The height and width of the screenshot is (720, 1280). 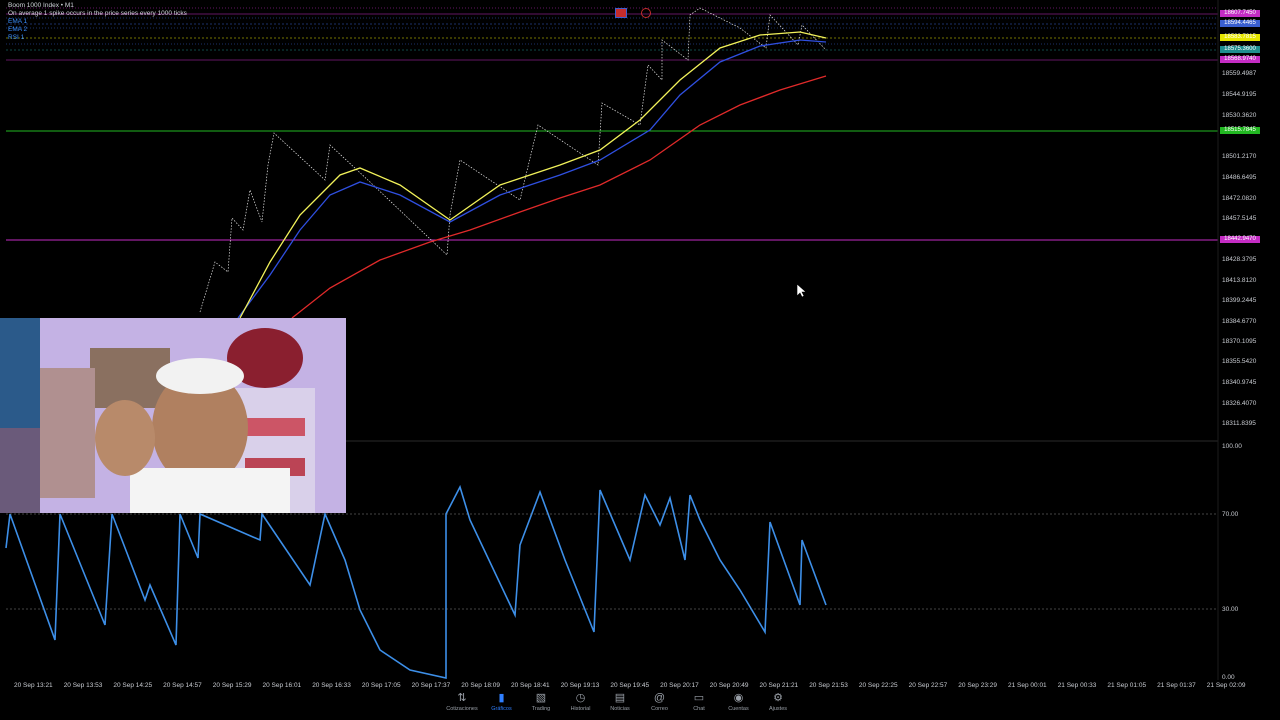 What do you see at coordinates (1239, 300) in the screenshot?
I see `price-label: 18399.2445` at bounding box center [1239, 300].